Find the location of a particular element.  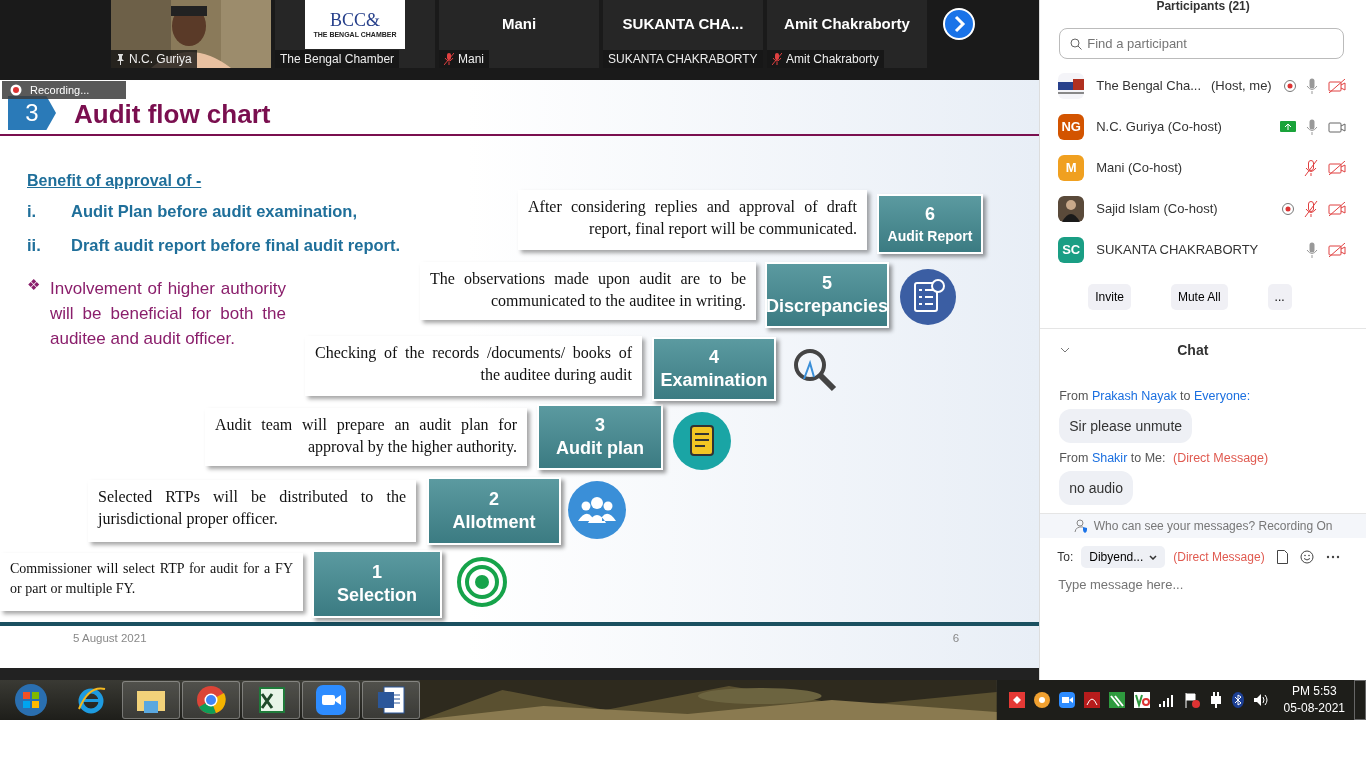

list-marker: ii. is located at coordinates (34, 245).